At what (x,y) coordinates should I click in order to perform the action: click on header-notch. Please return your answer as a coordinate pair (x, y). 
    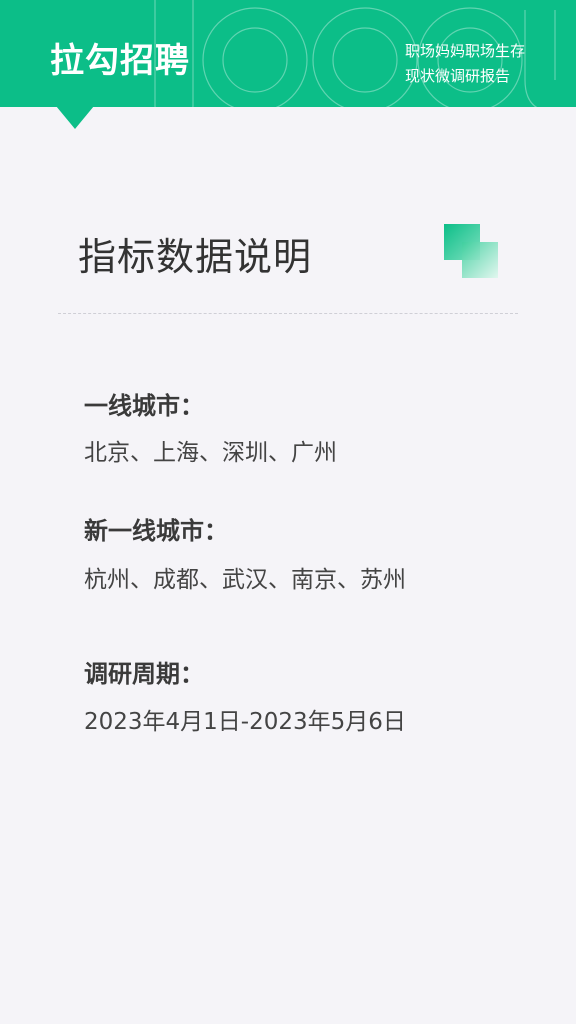
    Looking at the image, I should click on (75, 117).